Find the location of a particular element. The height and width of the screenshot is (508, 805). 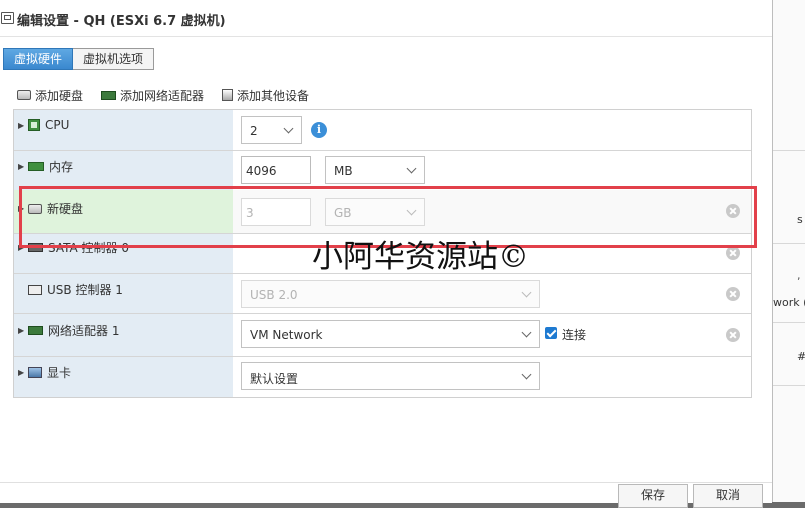

cpu-label-text: CPU is located at coordinates (57, 125).